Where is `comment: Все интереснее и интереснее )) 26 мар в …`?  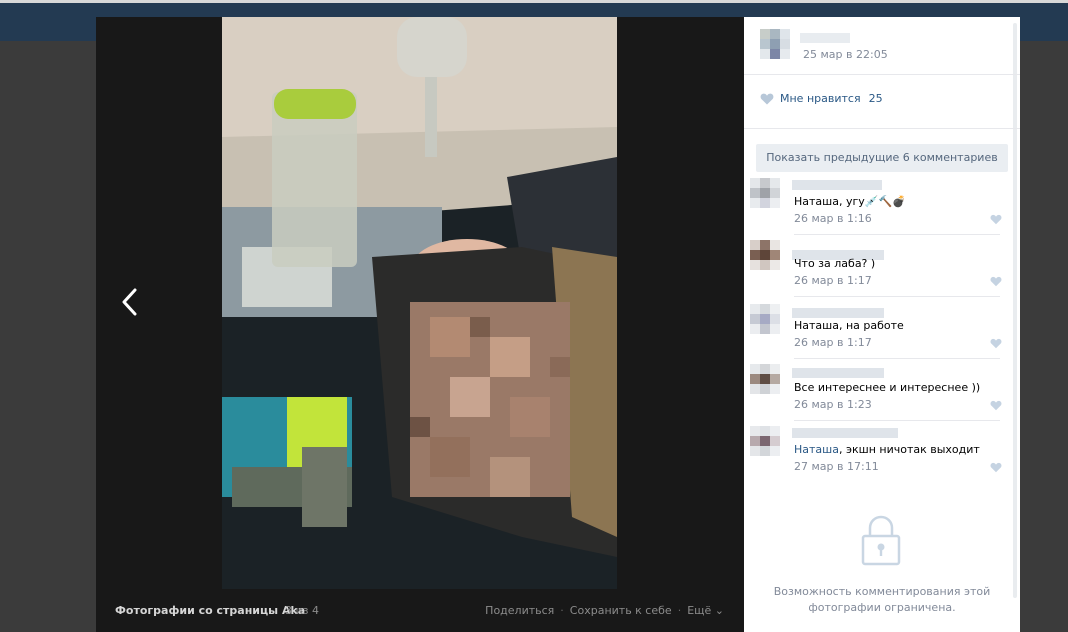 comment: Все интереснее и интереснее )) 26 мар в … is located at coordinates (879, 395).